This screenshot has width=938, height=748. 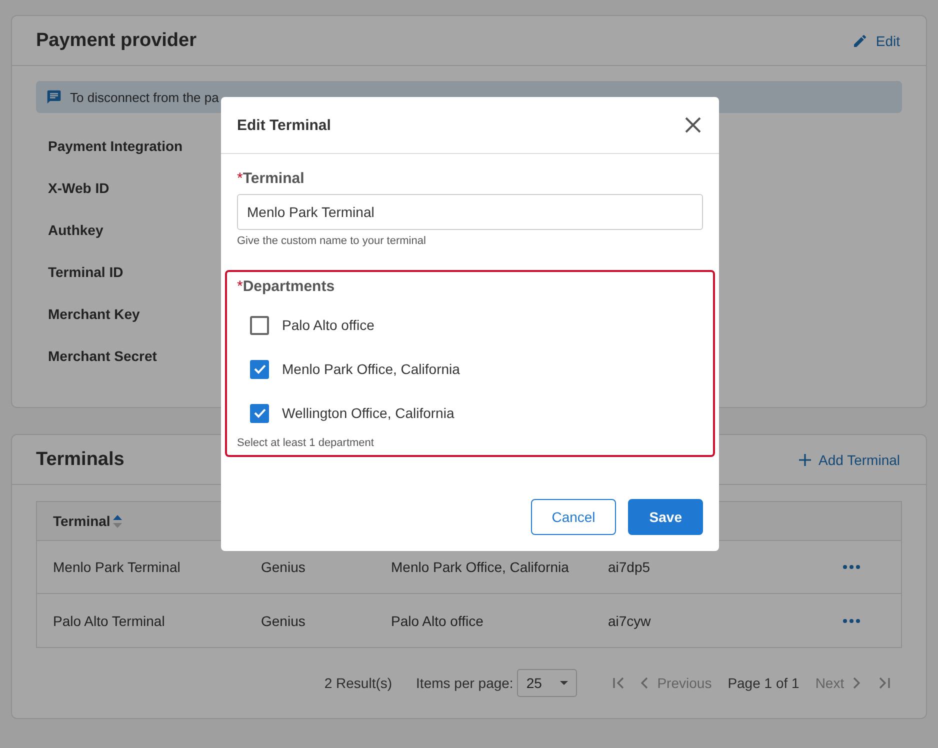 What do you see at coordinates (465, 683) in the screenshot?
I see `items-per-page-label: Items per page:` at bounding box center [465, 683].